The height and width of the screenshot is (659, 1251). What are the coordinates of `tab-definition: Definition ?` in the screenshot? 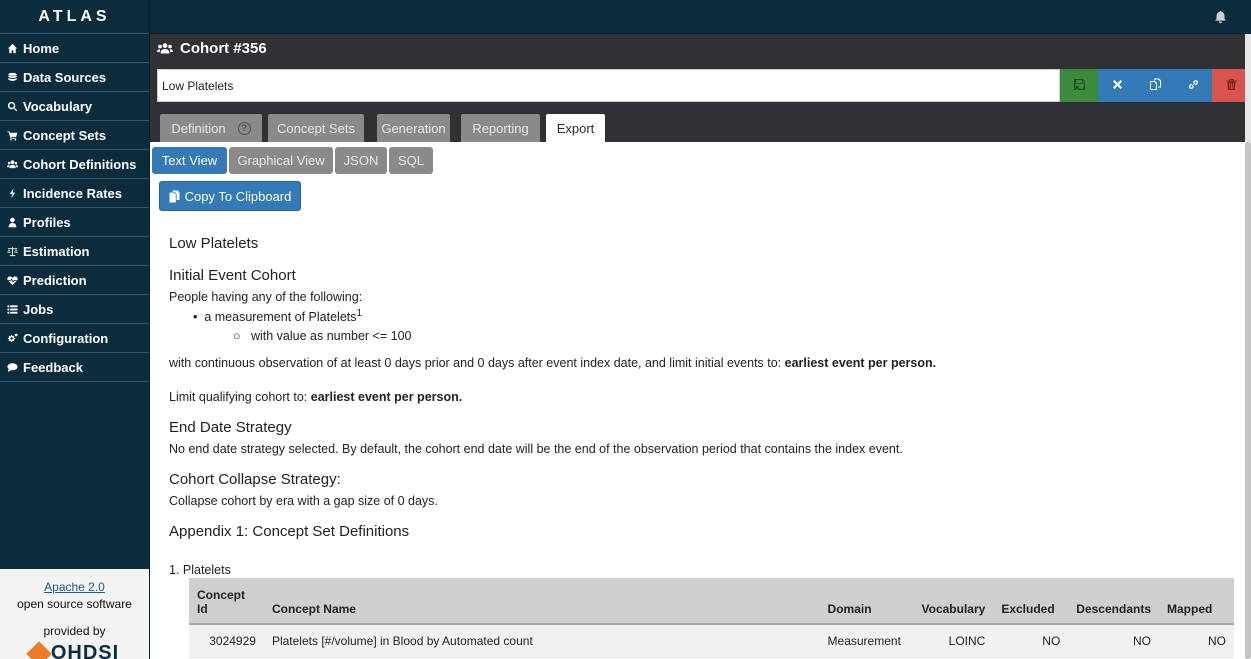 It's located at (211, 128).